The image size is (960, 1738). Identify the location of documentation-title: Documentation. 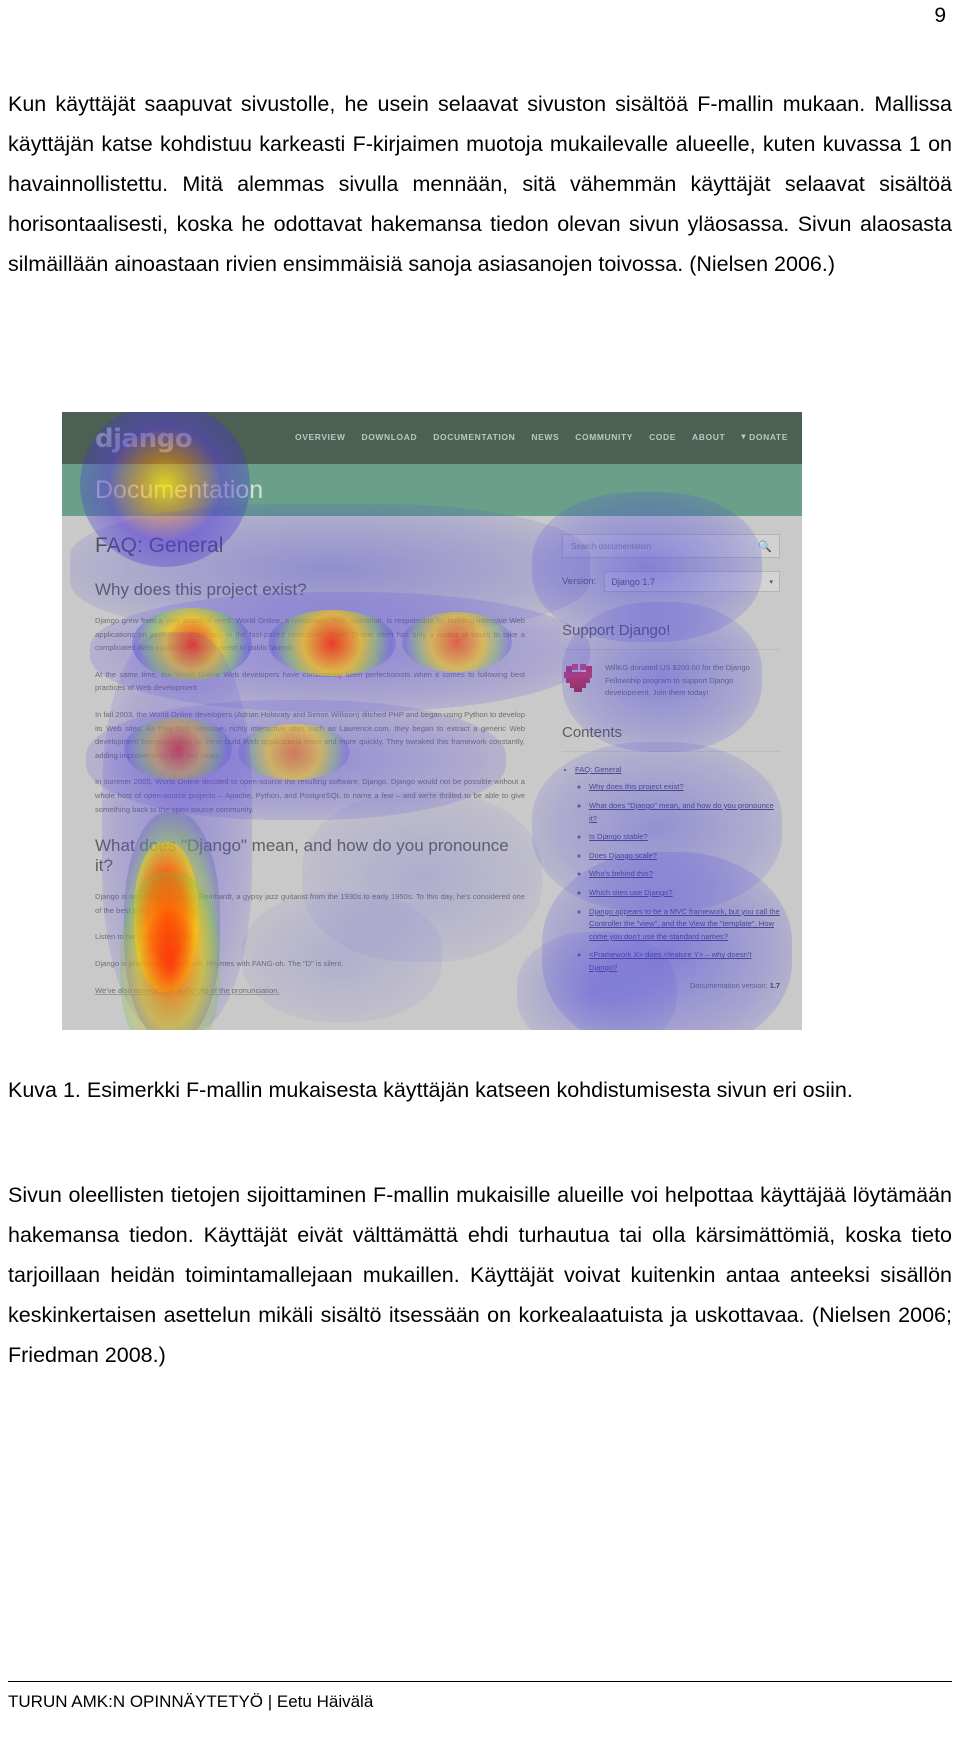
(179, 490).